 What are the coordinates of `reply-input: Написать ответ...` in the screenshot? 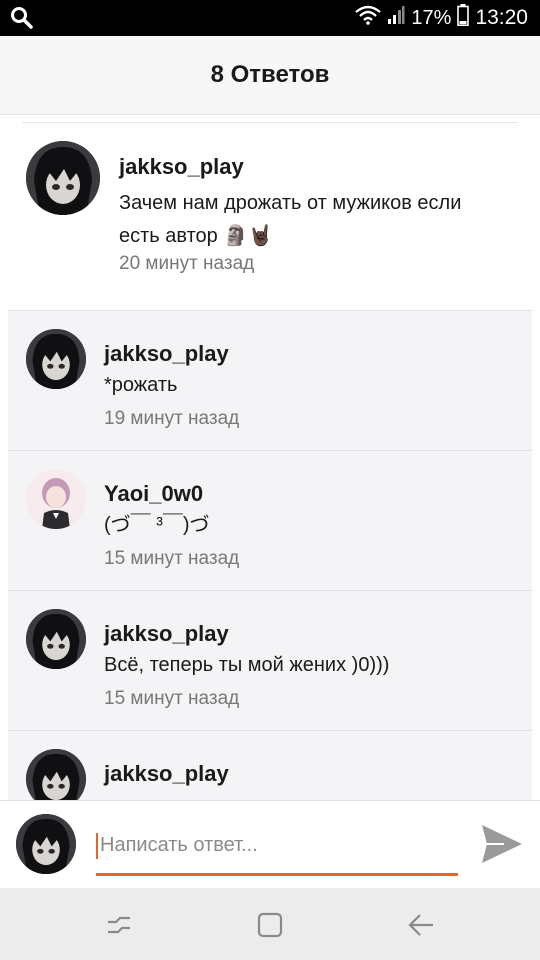 It's located at (277, 852).